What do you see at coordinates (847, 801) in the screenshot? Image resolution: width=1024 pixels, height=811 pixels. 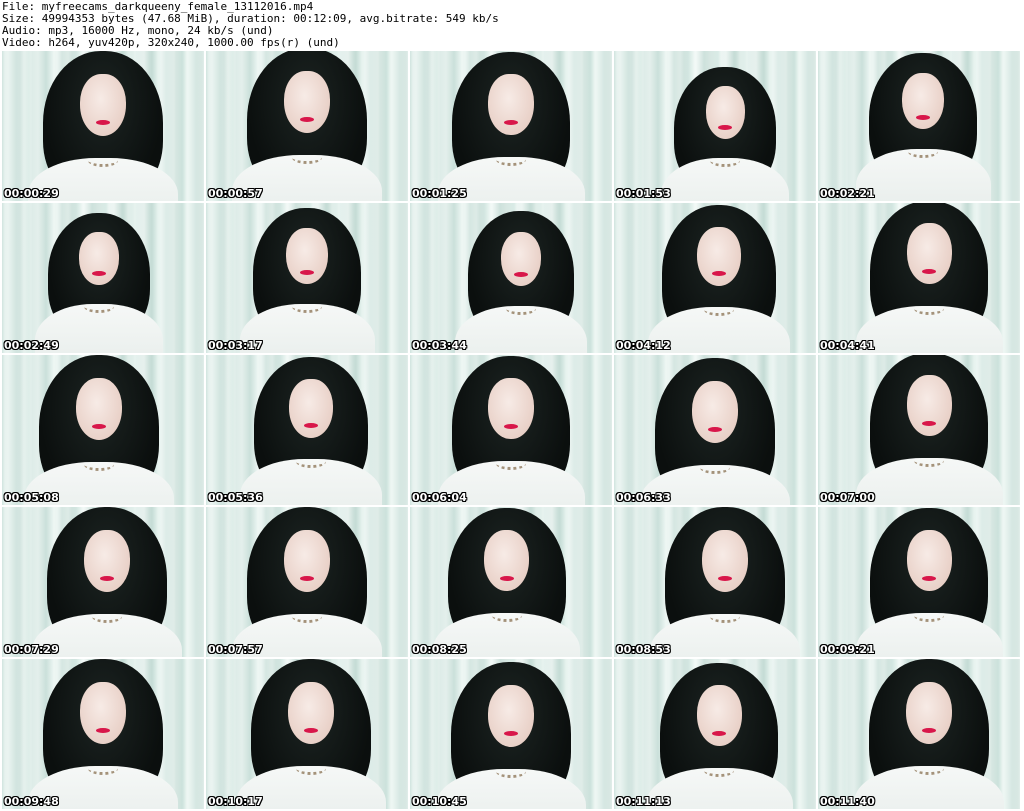 I see `timestamp-label: 00:11:40` at bounding box center [847, 801].